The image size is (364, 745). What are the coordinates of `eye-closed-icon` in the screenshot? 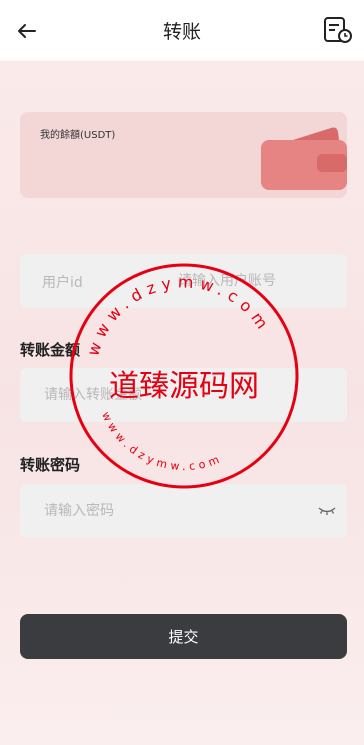 It's located at (327, 511).